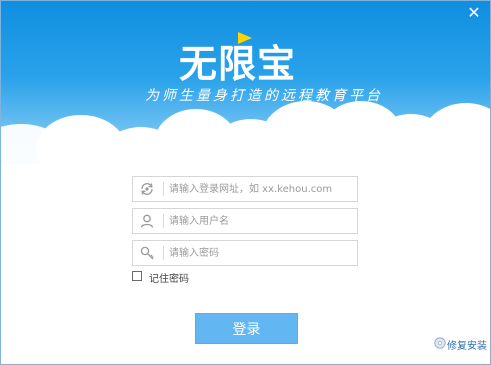  I want to click on username-field, so click(245, 221).